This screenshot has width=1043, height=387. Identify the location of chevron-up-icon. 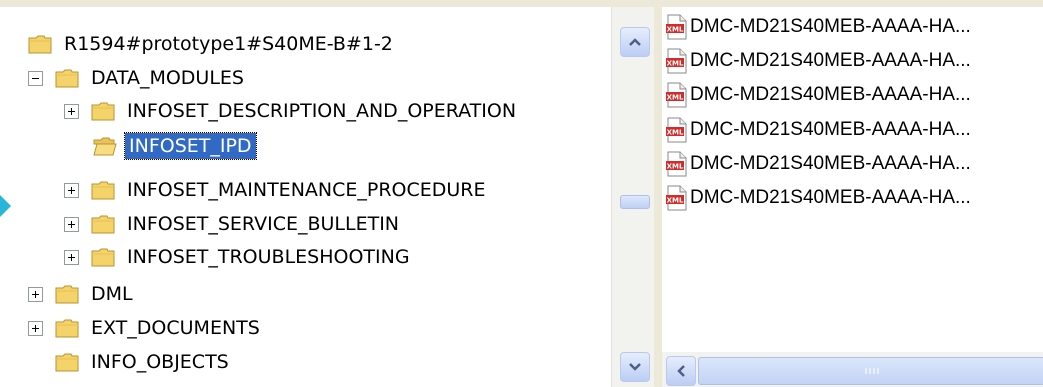
(635, 42).